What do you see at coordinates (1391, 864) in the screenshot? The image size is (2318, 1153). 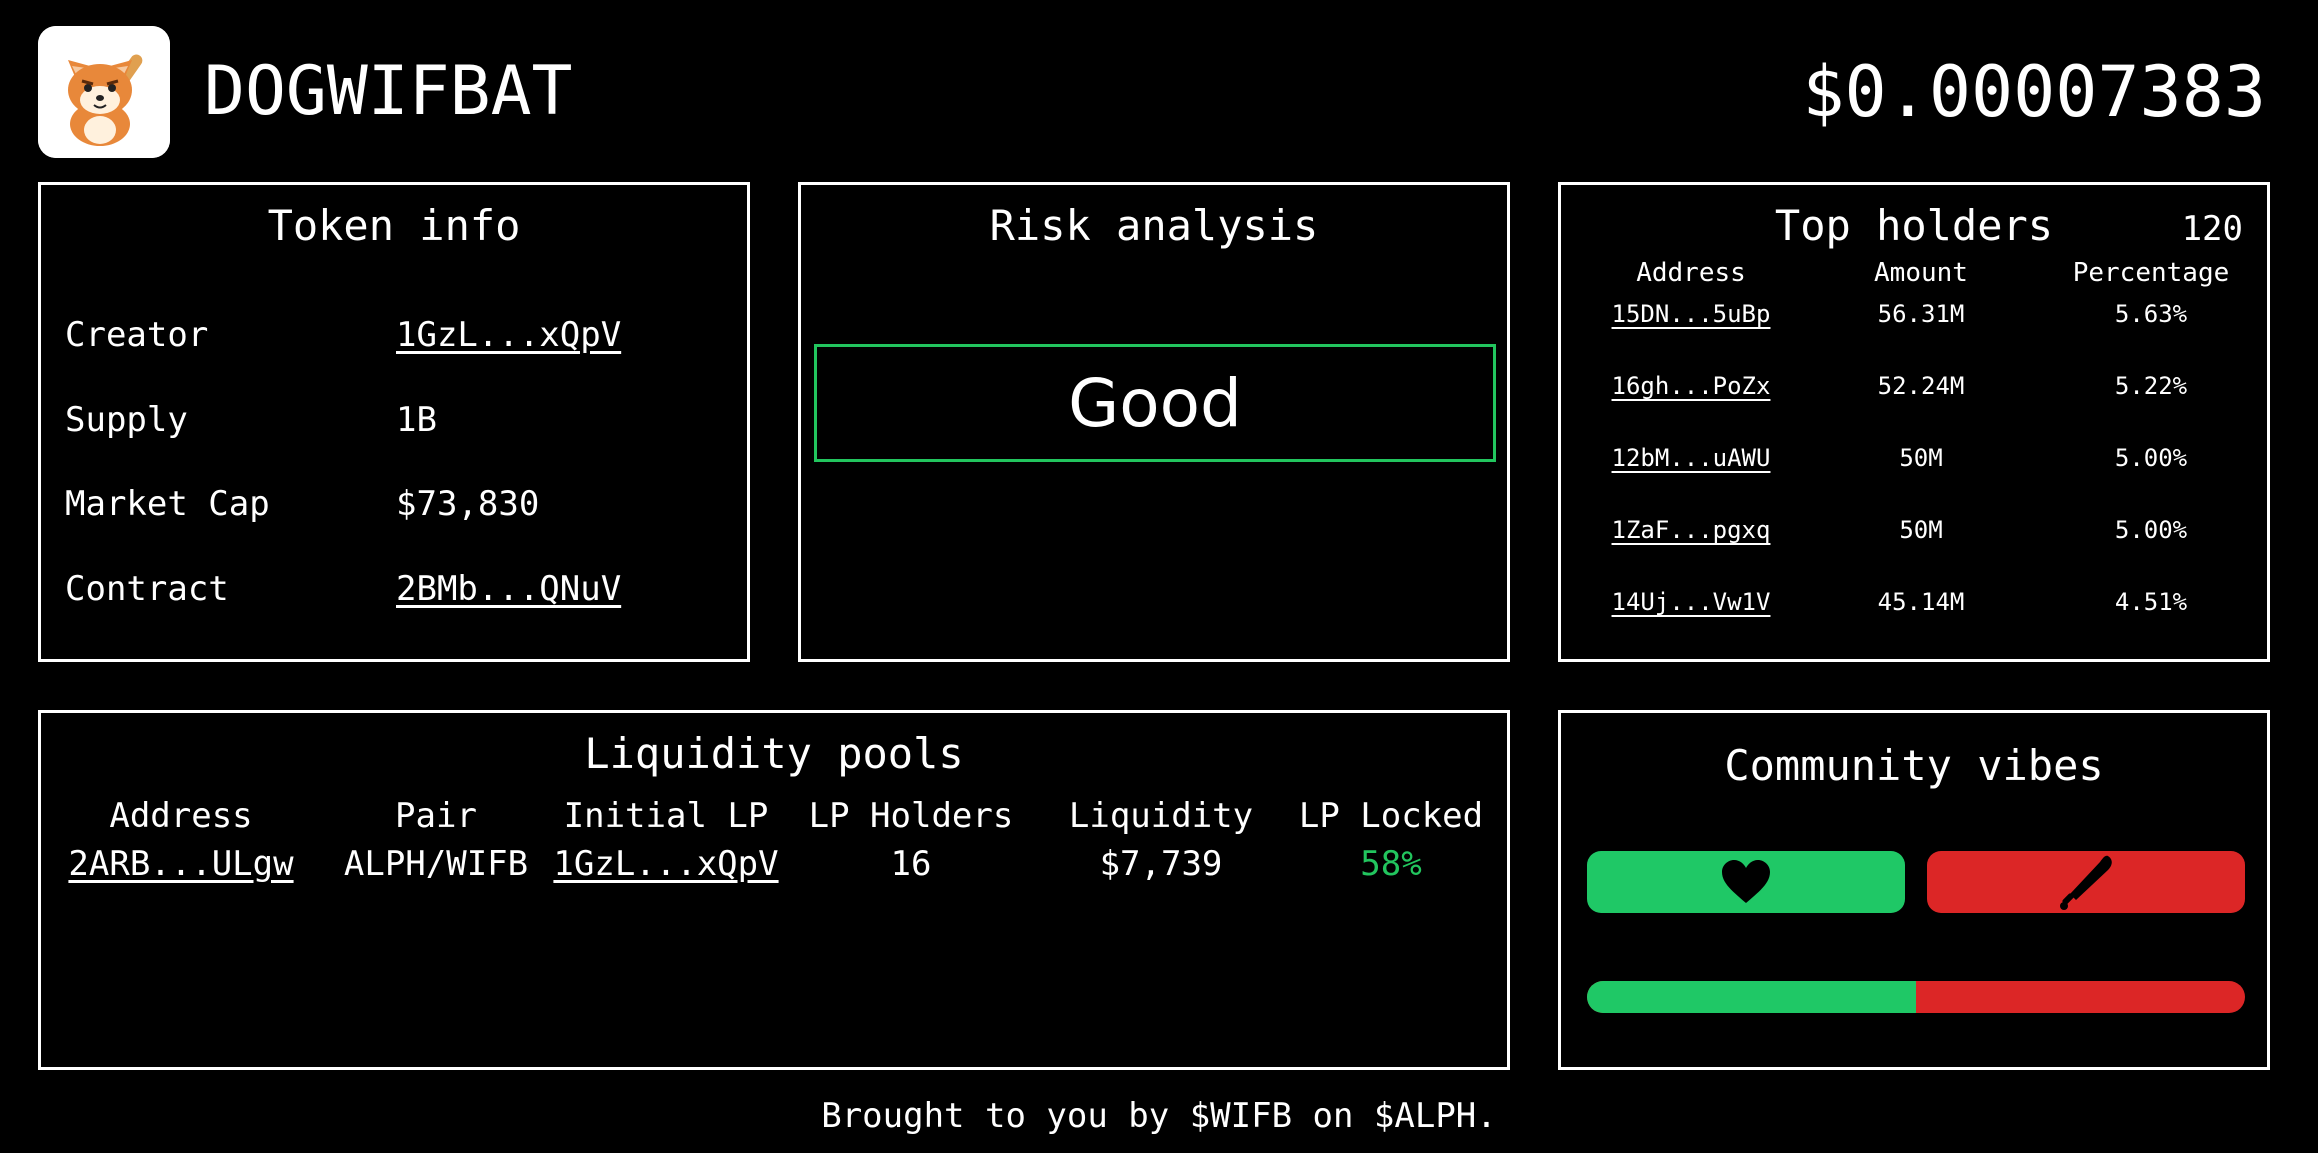 I see `pool-lp-locked: 58%` at bounding box center [1391, 864].